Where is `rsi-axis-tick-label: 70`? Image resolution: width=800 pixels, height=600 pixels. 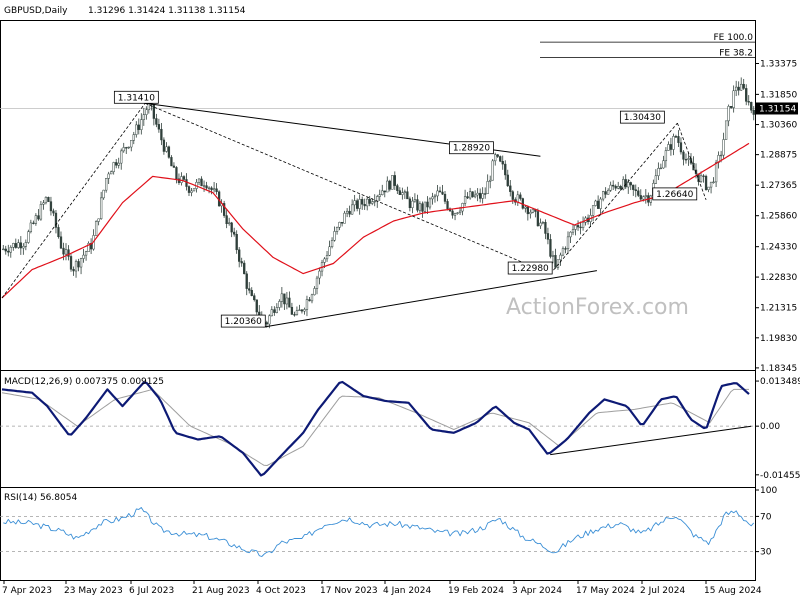 rsi-axis-tick-label: 70 is located at coordinates (766, 517).